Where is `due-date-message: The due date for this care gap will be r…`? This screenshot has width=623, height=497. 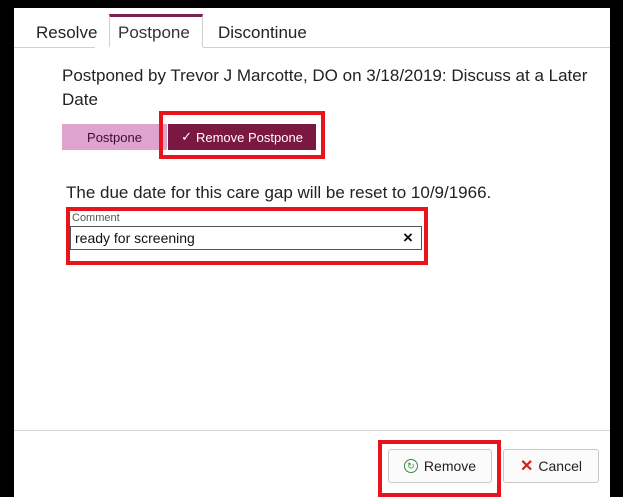 due-date-message: The due date for this care gap will be r… is located at coordinates (279, 192).